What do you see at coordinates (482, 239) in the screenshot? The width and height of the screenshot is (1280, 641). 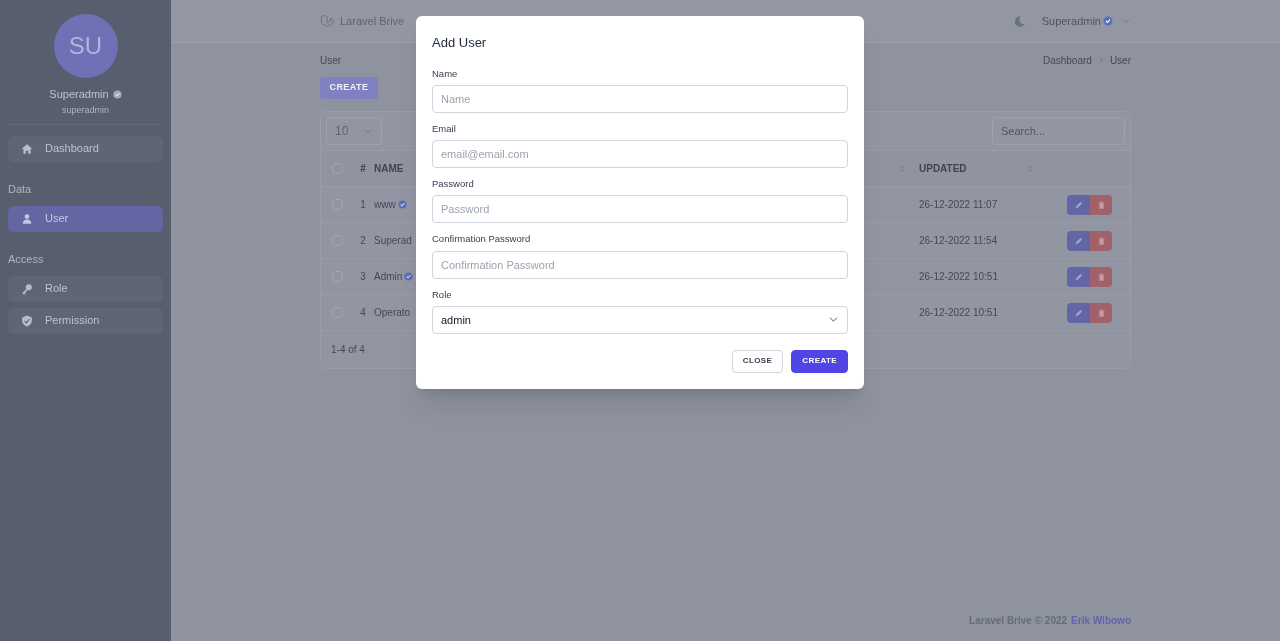 I see `field-label: Confirmation Password` at bounding box center [482, 239].